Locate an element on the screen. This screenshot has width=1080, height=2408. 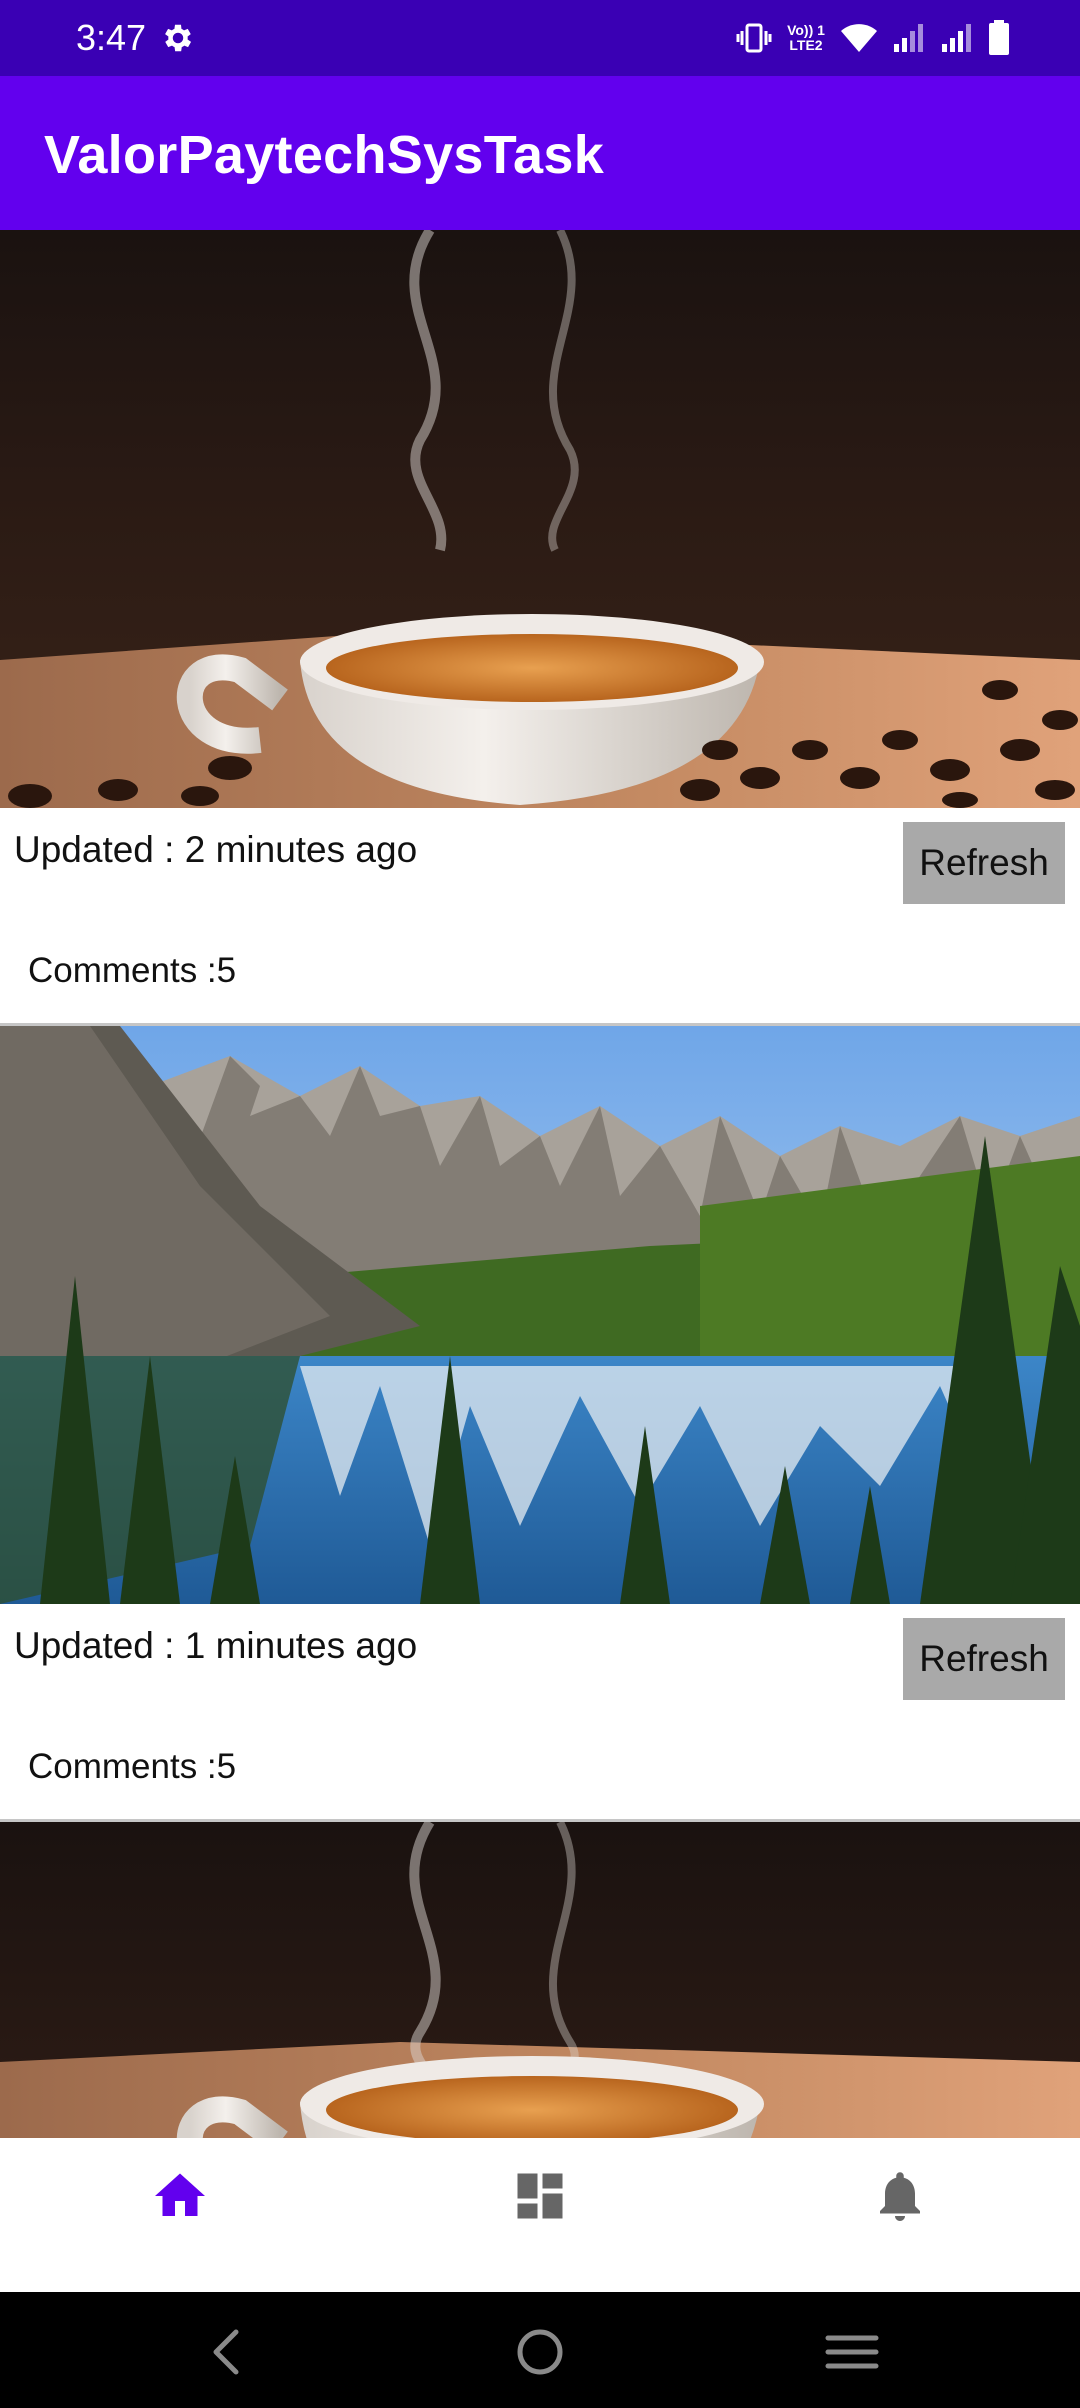
feed-card is located at coordinates (540, 1980).